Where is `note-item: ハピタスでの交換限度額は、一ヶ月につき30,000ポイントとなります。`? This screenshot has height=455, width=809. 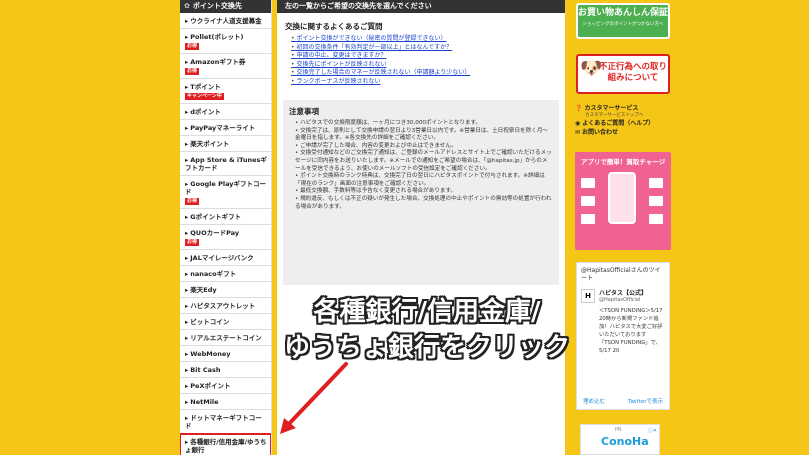
note-item: ハピタスでの交換限度額は、一ヶ月につき30,000ポイントとなります。 is located at coordinates (424, 124).